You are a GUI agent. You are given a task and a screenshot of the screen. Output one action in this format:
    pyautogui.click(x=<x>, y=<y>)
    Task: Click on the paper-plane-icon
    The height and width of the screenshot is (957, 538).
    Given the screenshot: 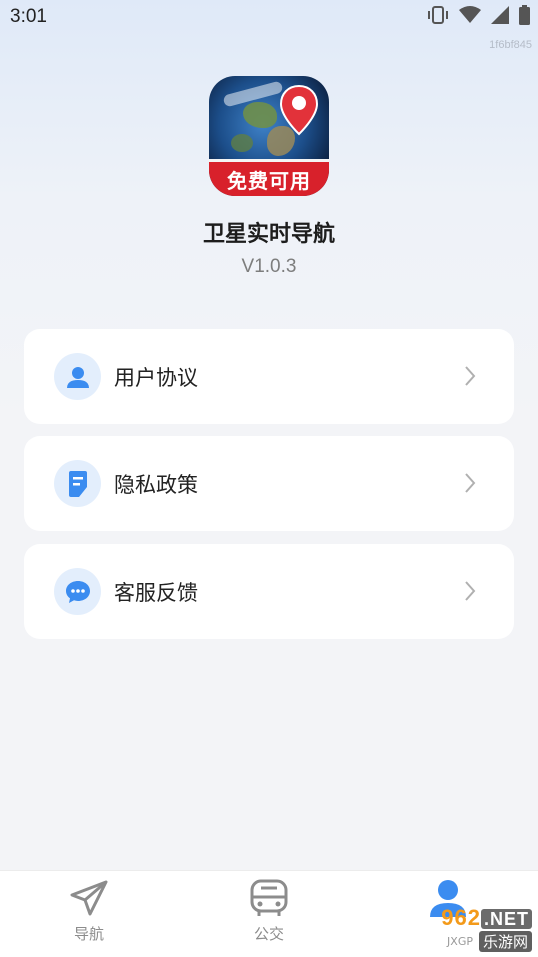 What is the action you would take?
    pyautogui.click(x=89, y=898)
    